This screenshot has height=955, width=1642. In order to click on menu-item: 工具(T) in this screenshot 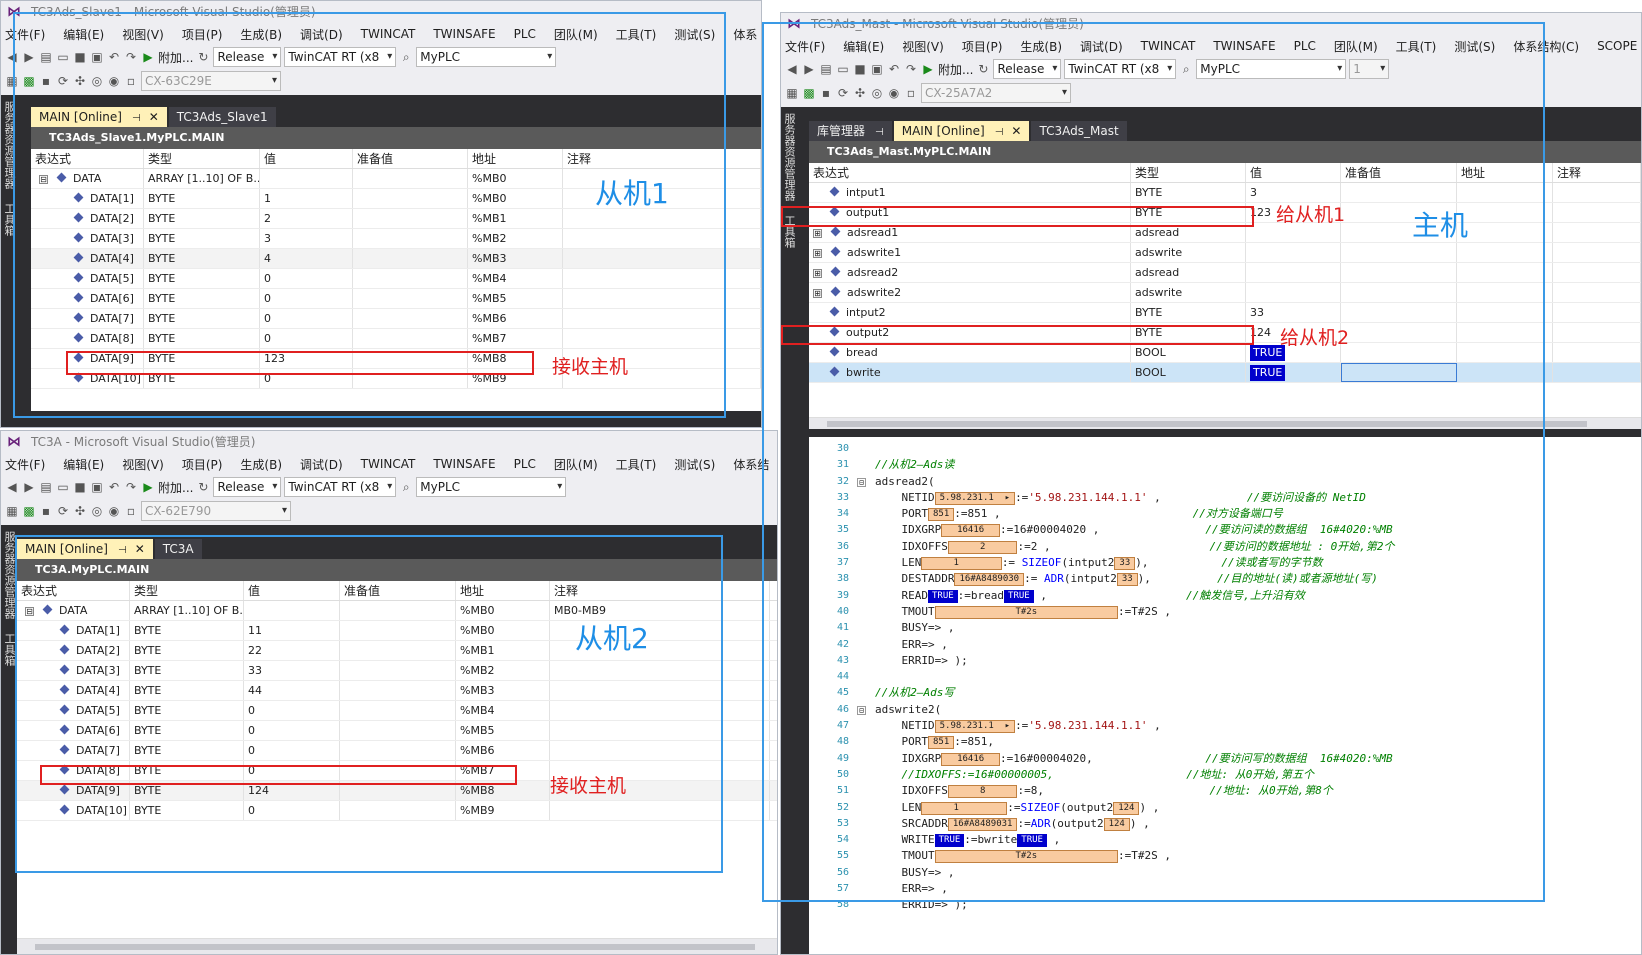, I will do `click(636, 464)`.